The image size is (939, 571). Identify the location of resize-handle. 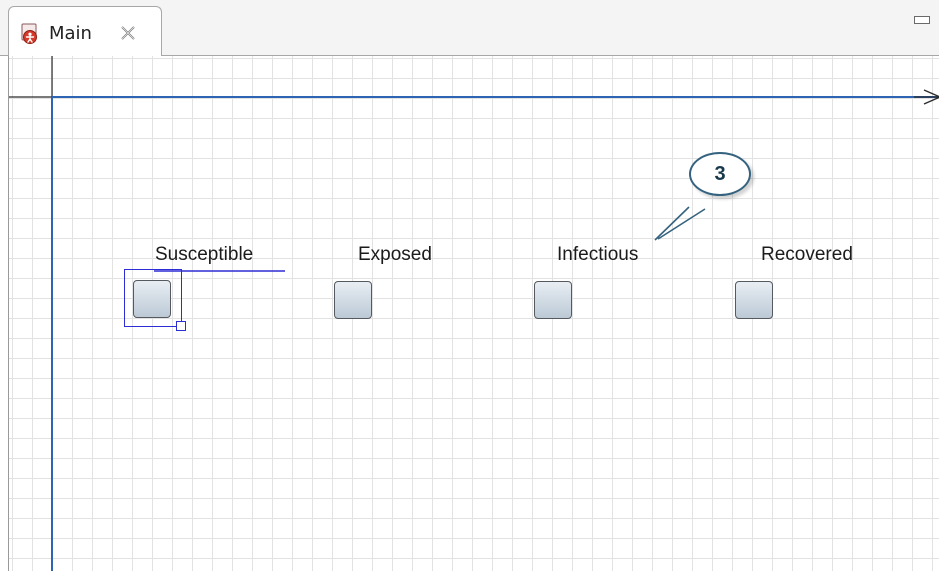
(181, 326).